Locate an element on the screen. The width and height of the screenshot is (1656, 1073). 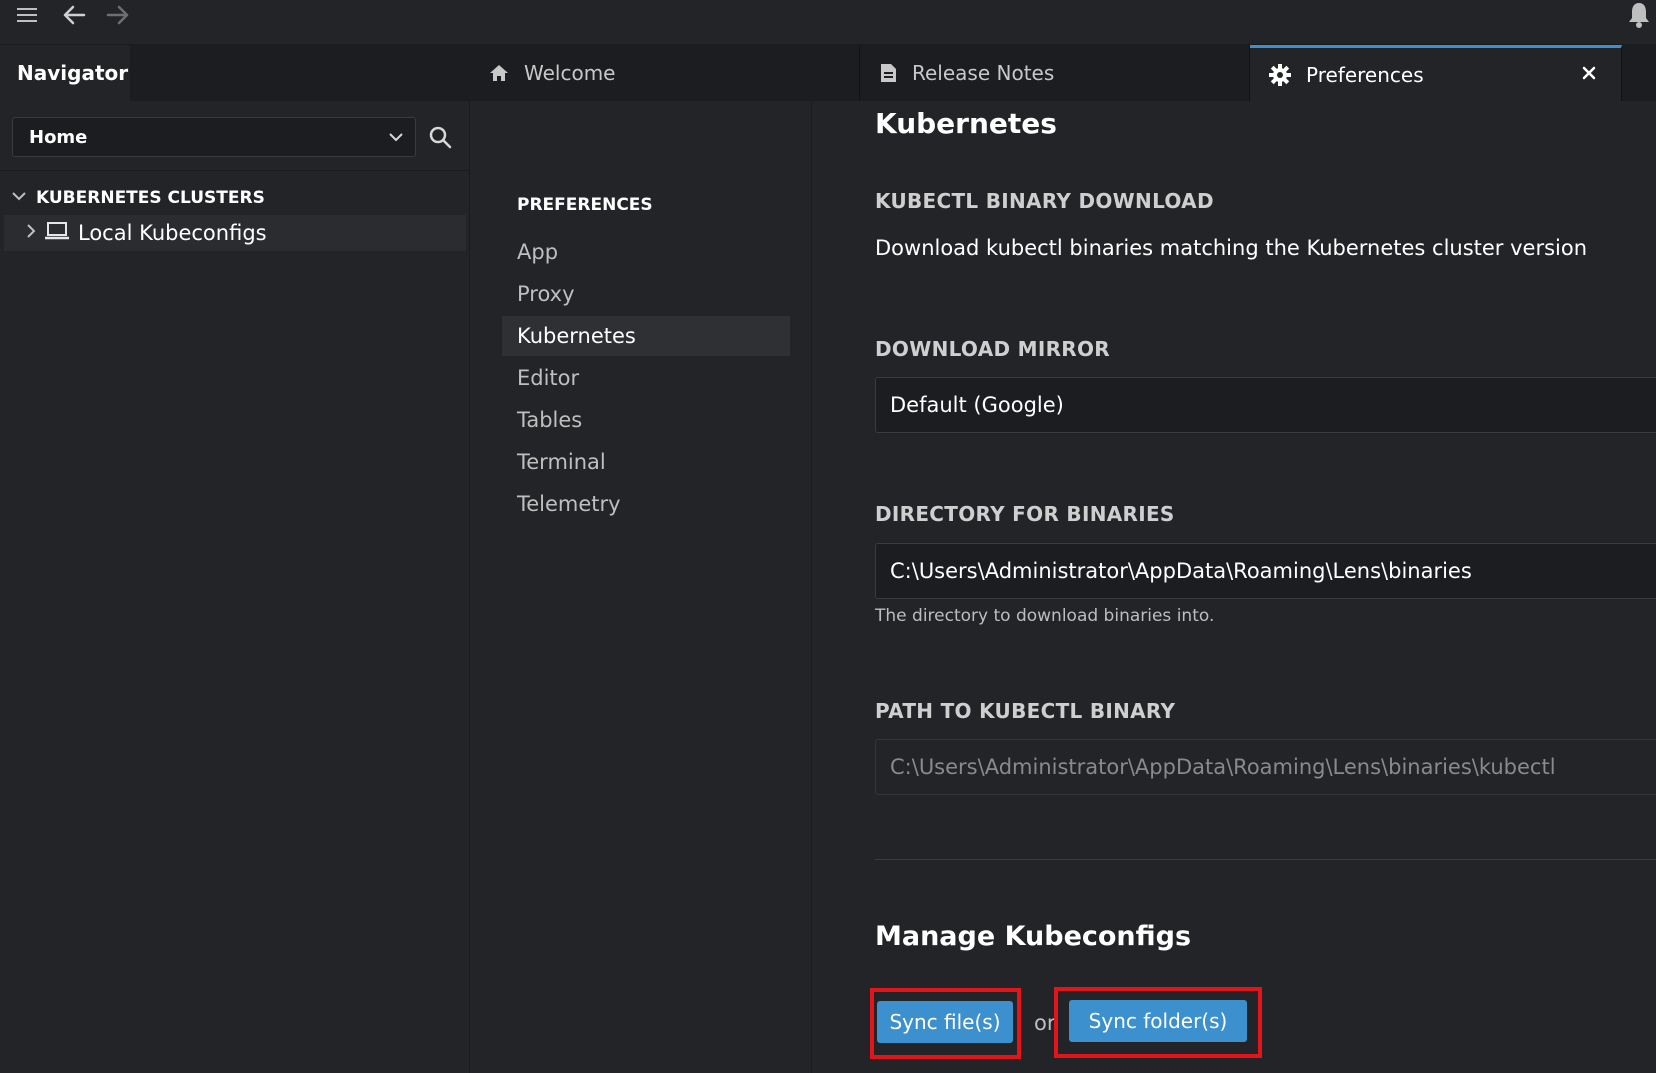
download-mirror-value: Default (Google) is located at coordinates (977, 405).